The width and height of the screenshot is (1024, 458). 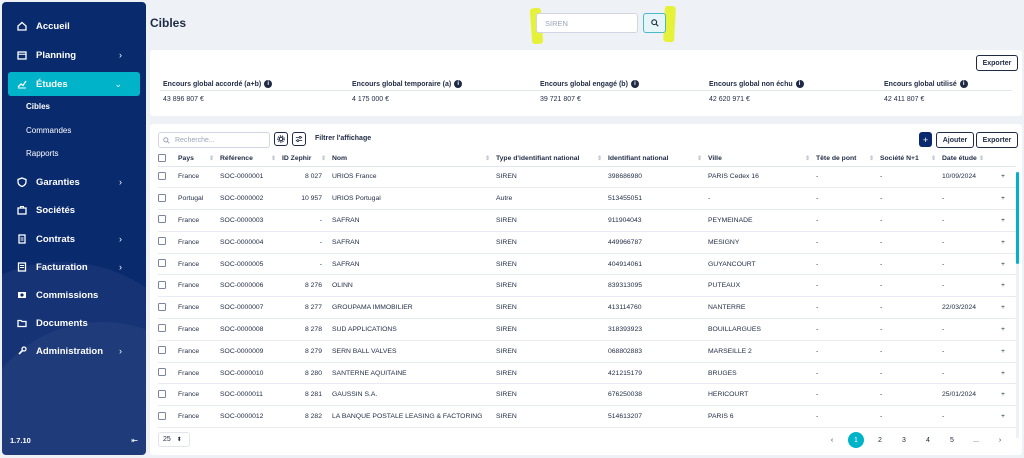 What do you see at coordinates (74, 351) in the screenshot?
I see `sidebar-item-administration: Administration ›` at bounding box center [74, 351].